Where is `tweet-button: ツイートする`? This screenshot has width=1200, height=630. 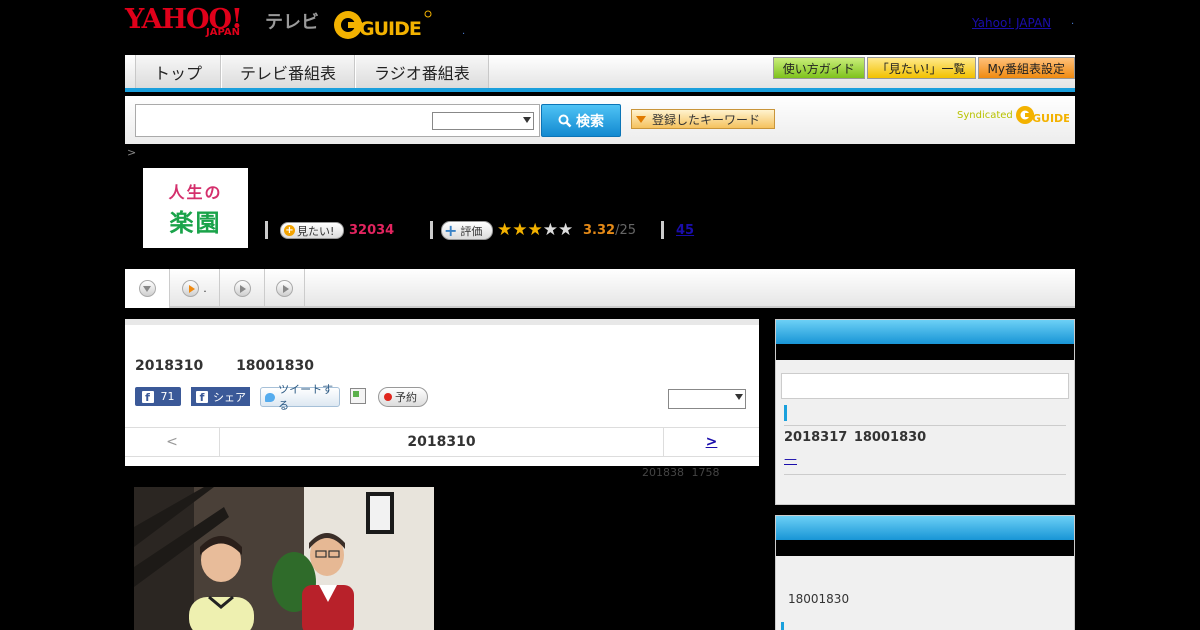
tweet-button: ツイートする is located at coordinates (300, 397).